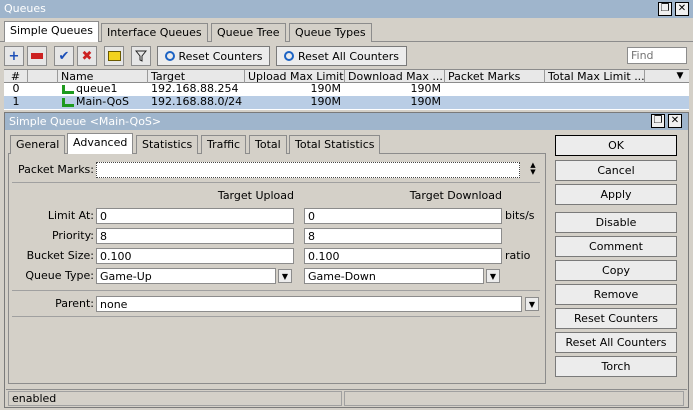  I want to click on tab-total-statistics: Total Statistics, so click(335, 144).